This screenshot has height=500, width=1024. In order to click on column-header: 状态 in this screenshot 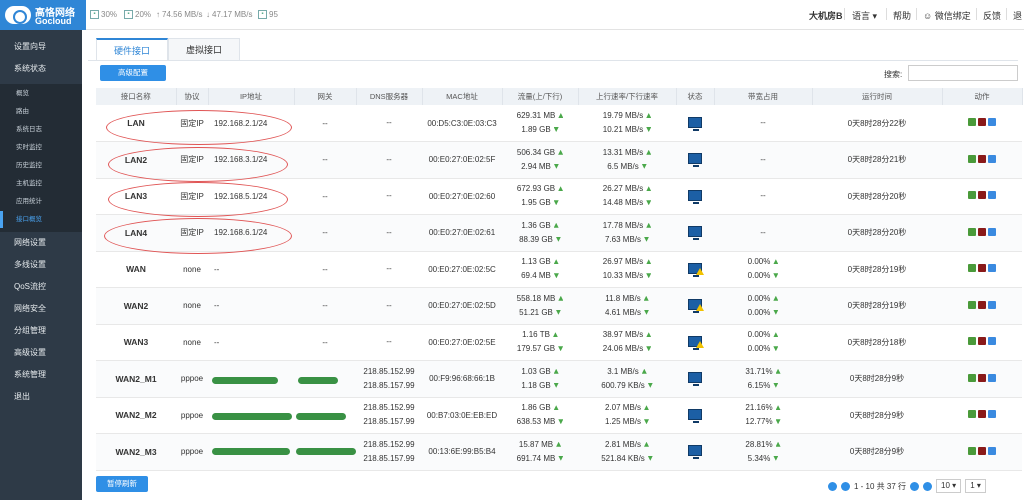, I will do `click(695, 96)`.